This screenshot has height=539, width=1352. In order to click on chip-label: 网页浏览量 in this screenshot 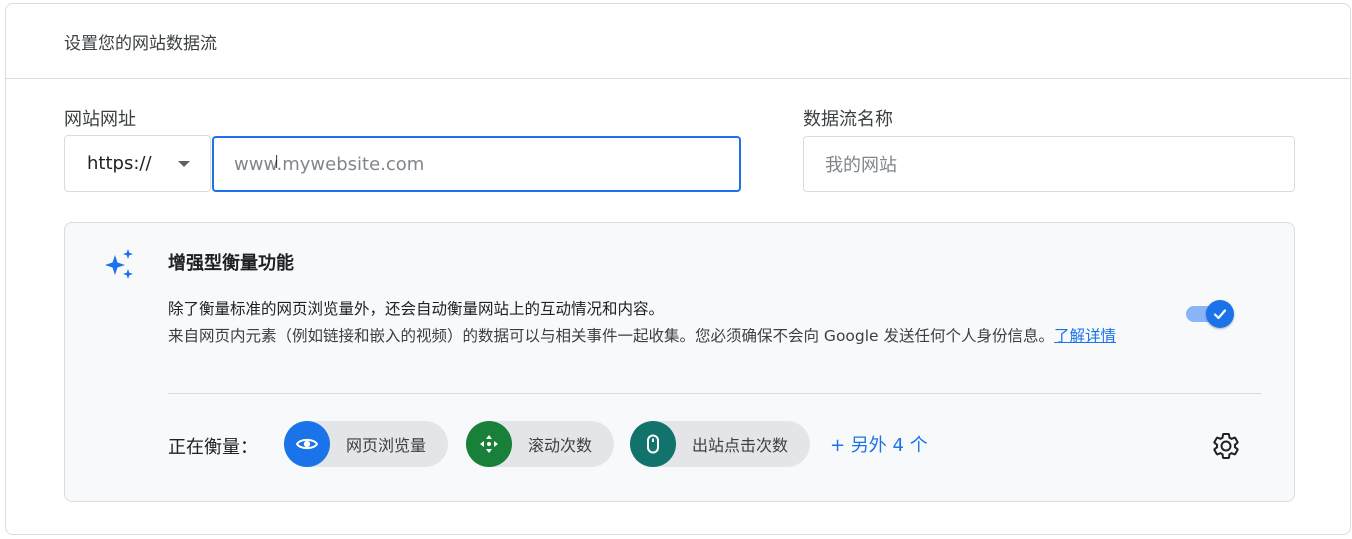, I will do `click(386, 445)`.